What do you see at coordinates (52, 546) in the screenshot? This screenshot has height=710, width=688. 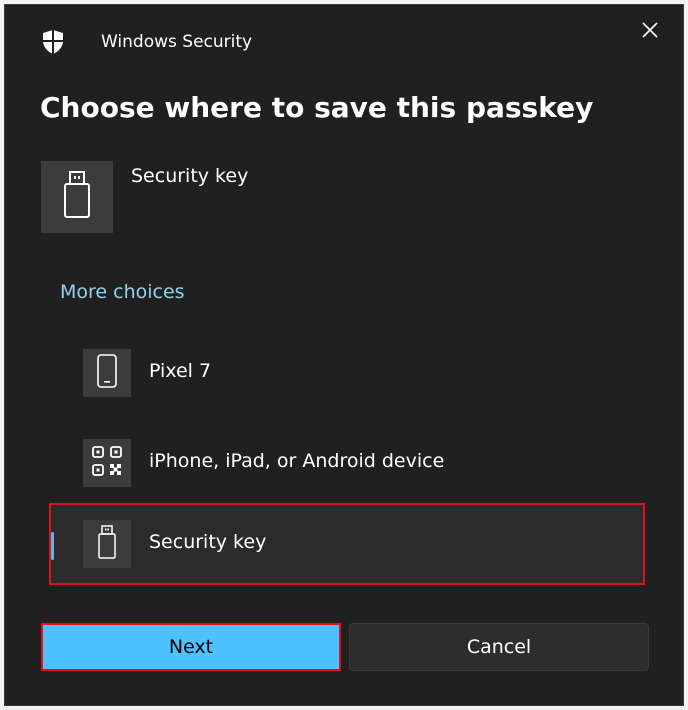 I see `selection-indicator` at bounding box center [52, 546].